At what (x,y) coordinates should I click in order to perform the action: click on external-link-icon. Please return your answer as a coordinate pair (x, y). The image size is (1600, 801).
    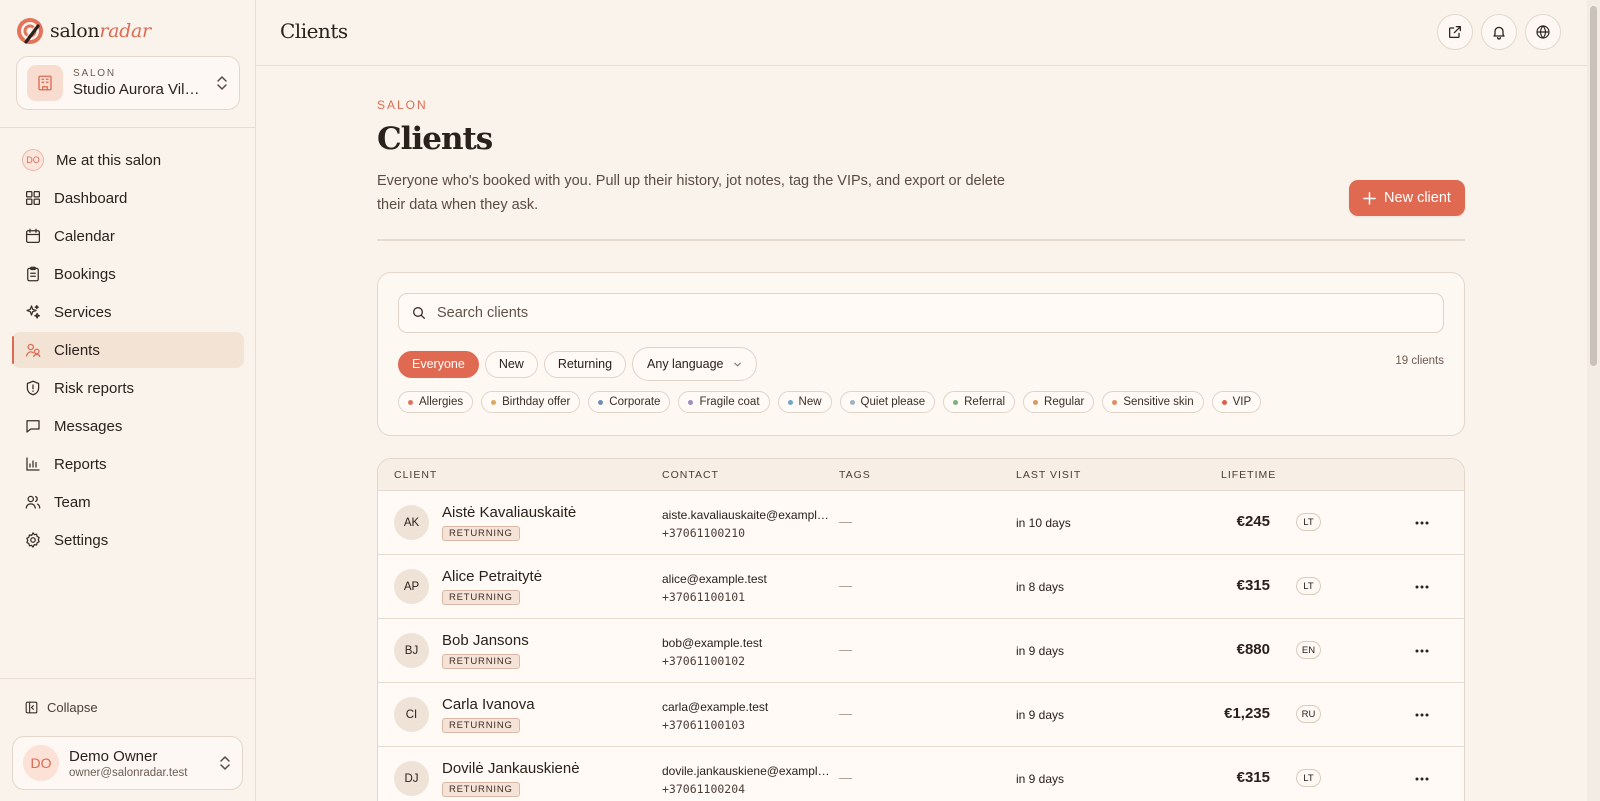
    Looking at the image, I should click on (1455, 32).